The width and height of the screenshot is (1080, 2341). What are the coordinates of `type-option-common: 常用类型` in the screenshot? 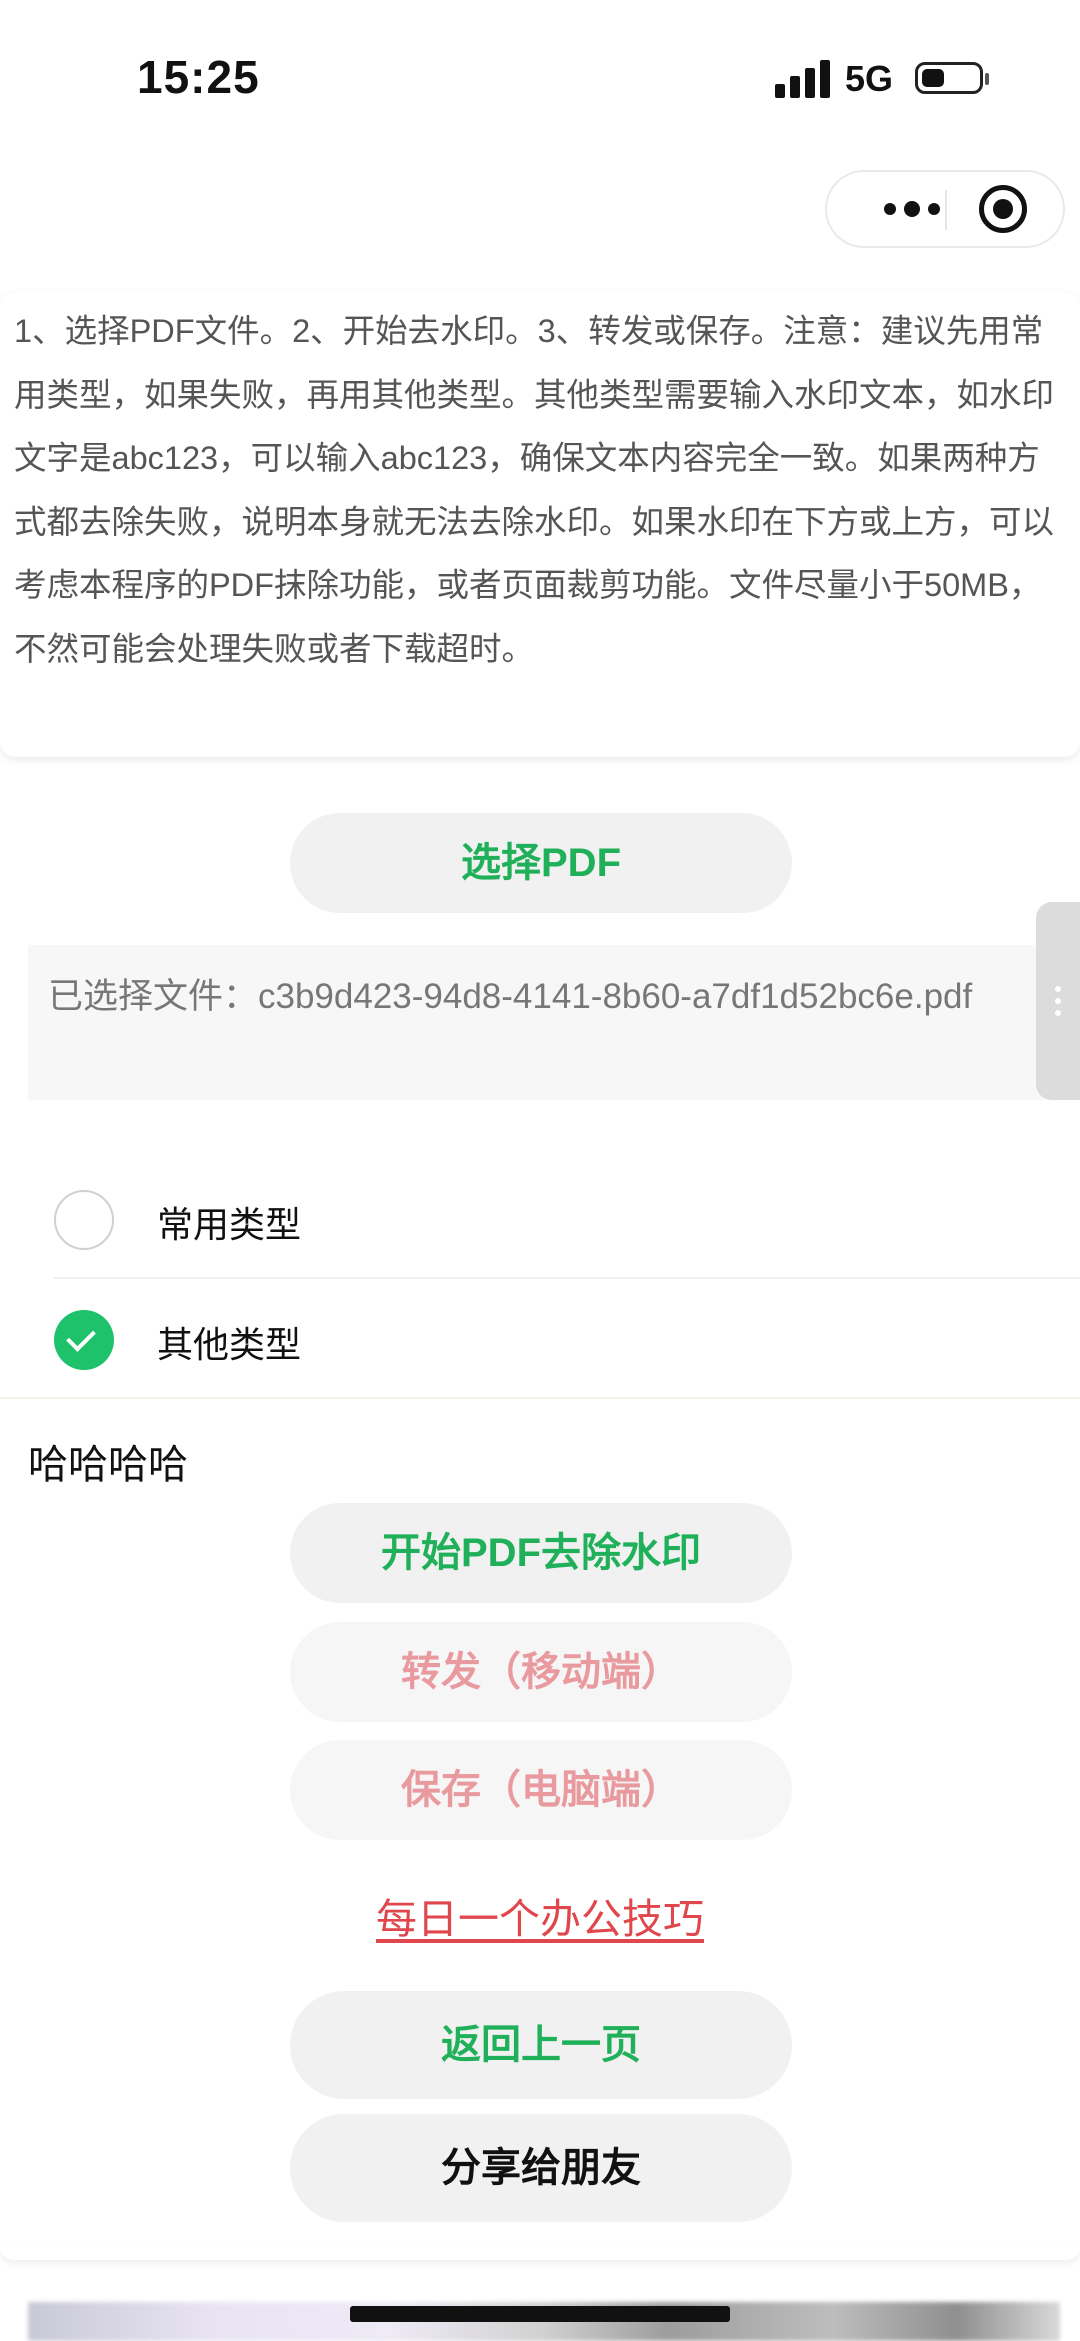 It's located at (540, 1220).